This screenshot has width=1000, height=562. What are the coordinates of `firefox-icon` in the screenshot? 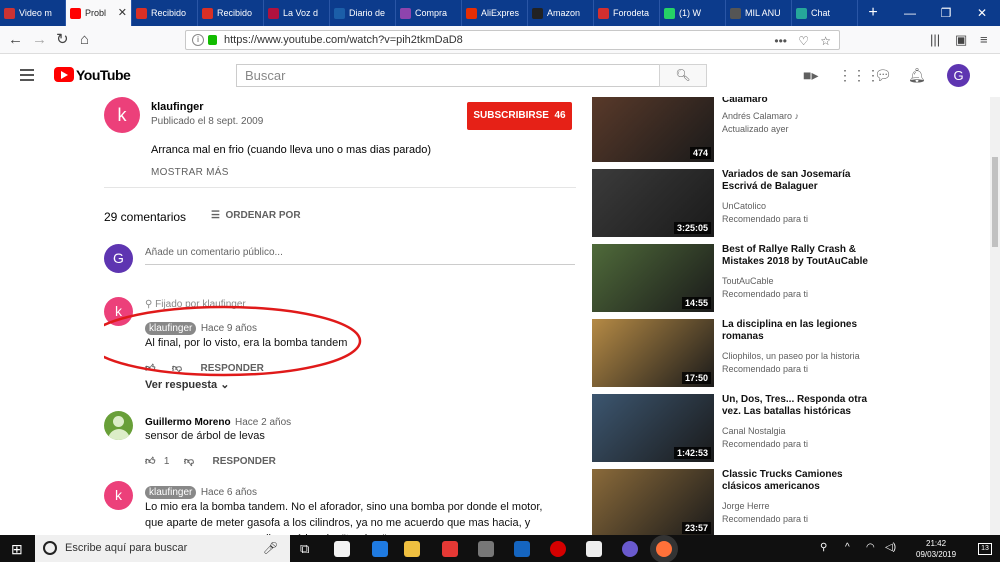 It's located at (664, 549).